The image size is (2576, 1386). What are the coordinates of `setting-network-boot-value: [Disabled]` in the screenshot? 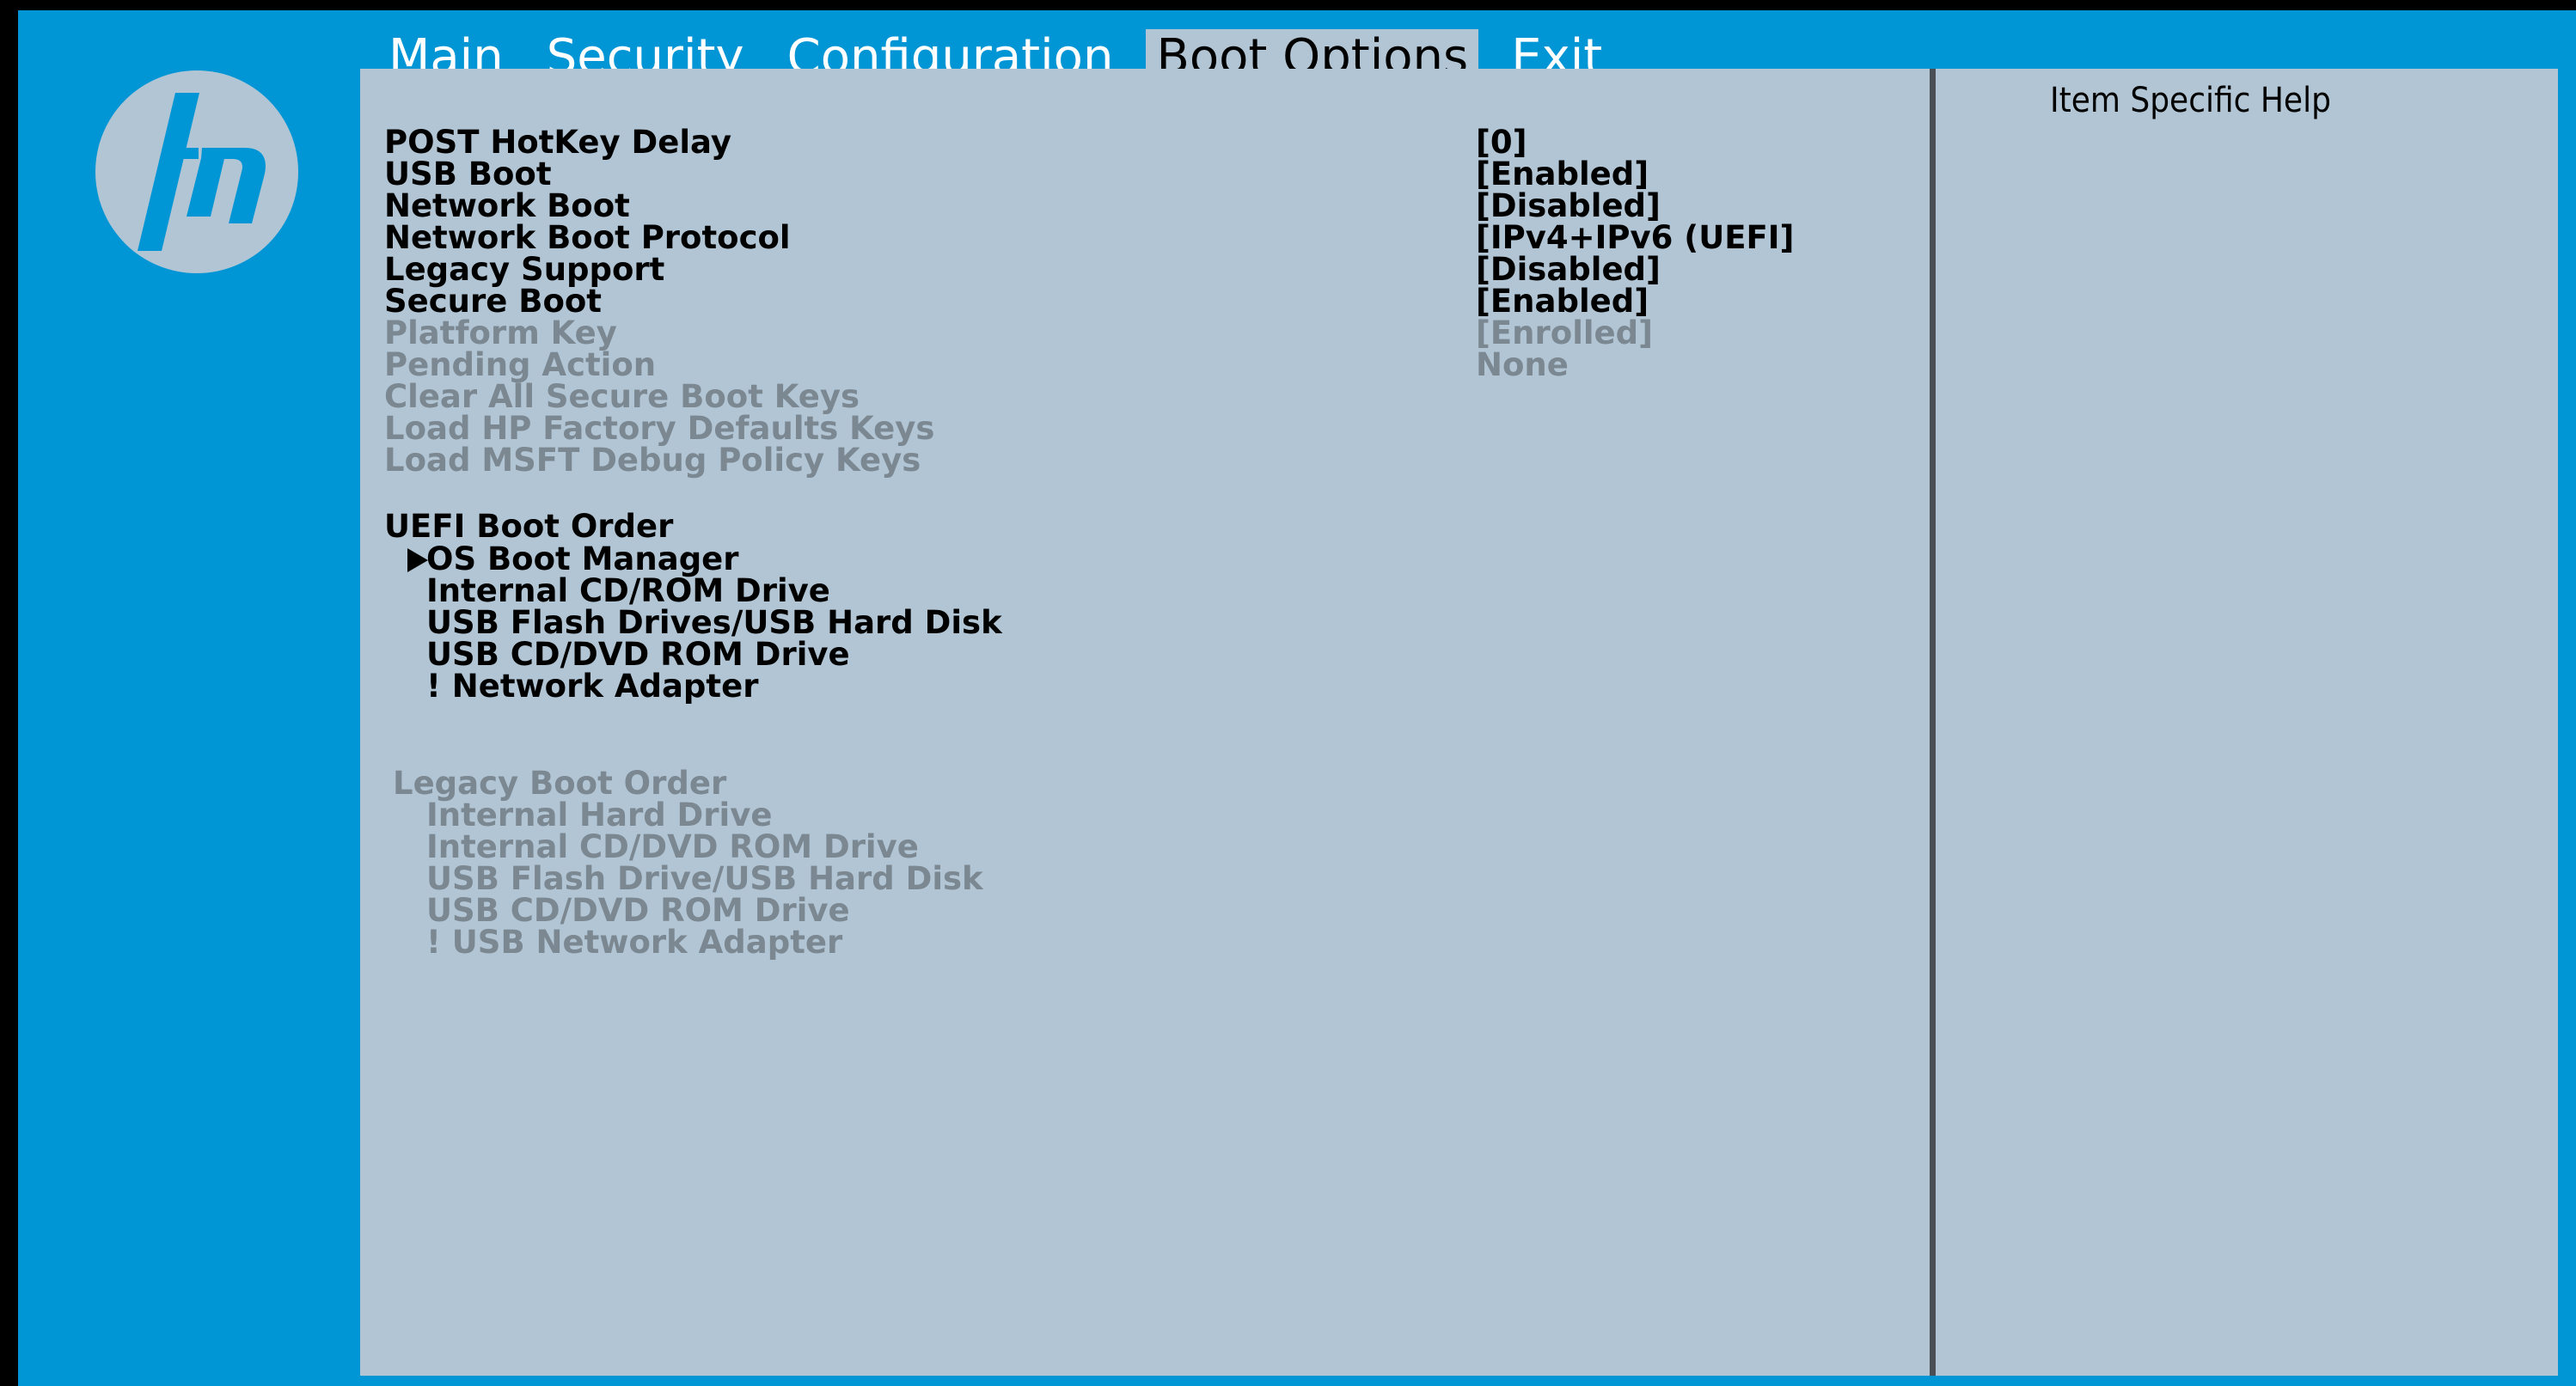 It's located at (1568, 206).